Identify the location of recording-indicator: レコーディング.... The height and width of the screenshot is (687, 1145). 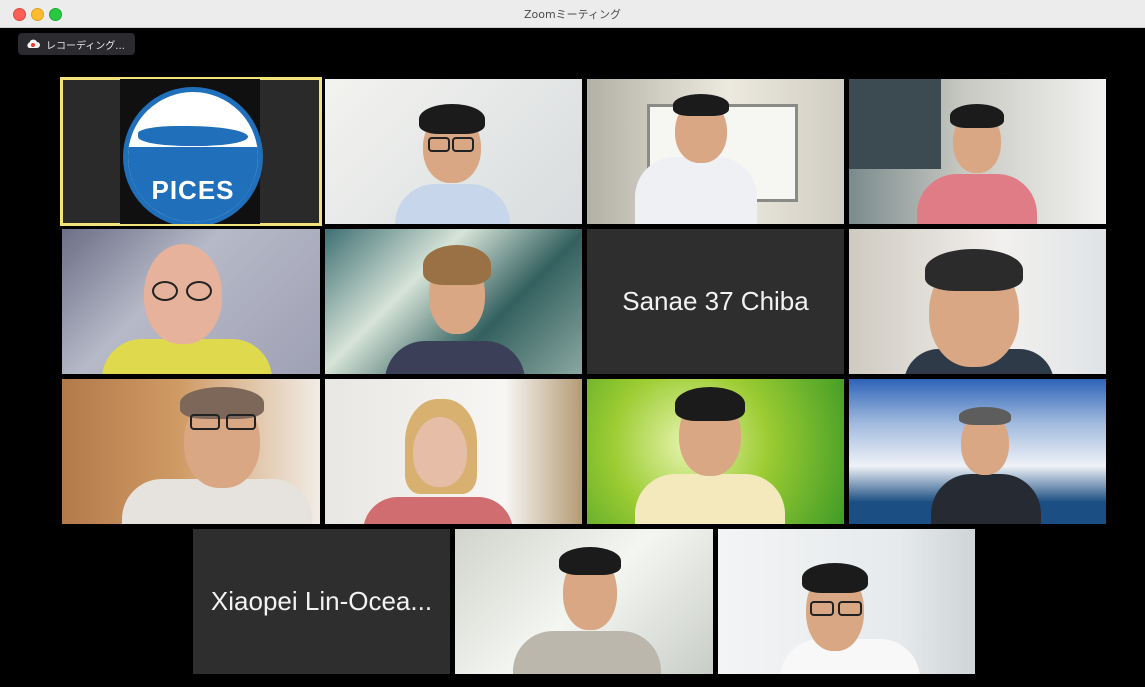
(76, 44).